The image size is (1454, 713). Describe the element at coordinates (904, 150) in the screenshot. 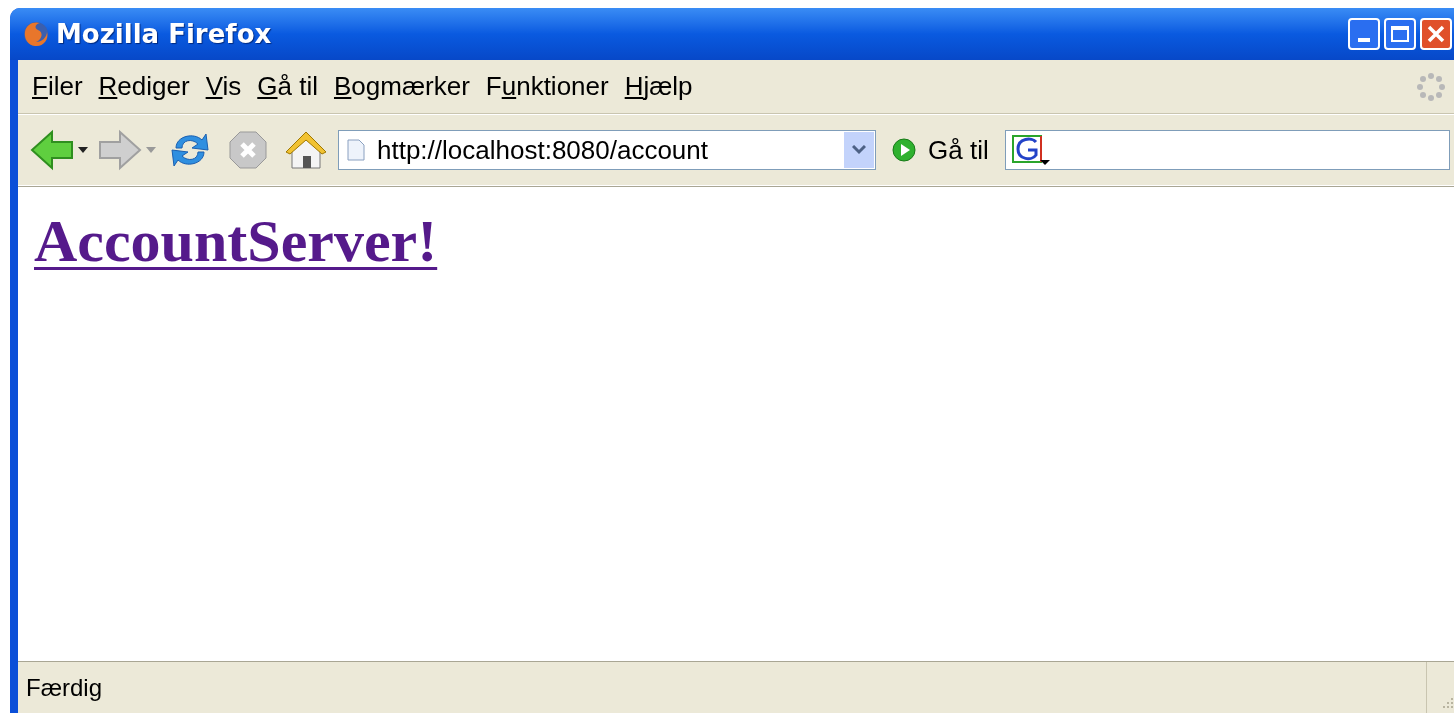

I see `play-icon` at that location.